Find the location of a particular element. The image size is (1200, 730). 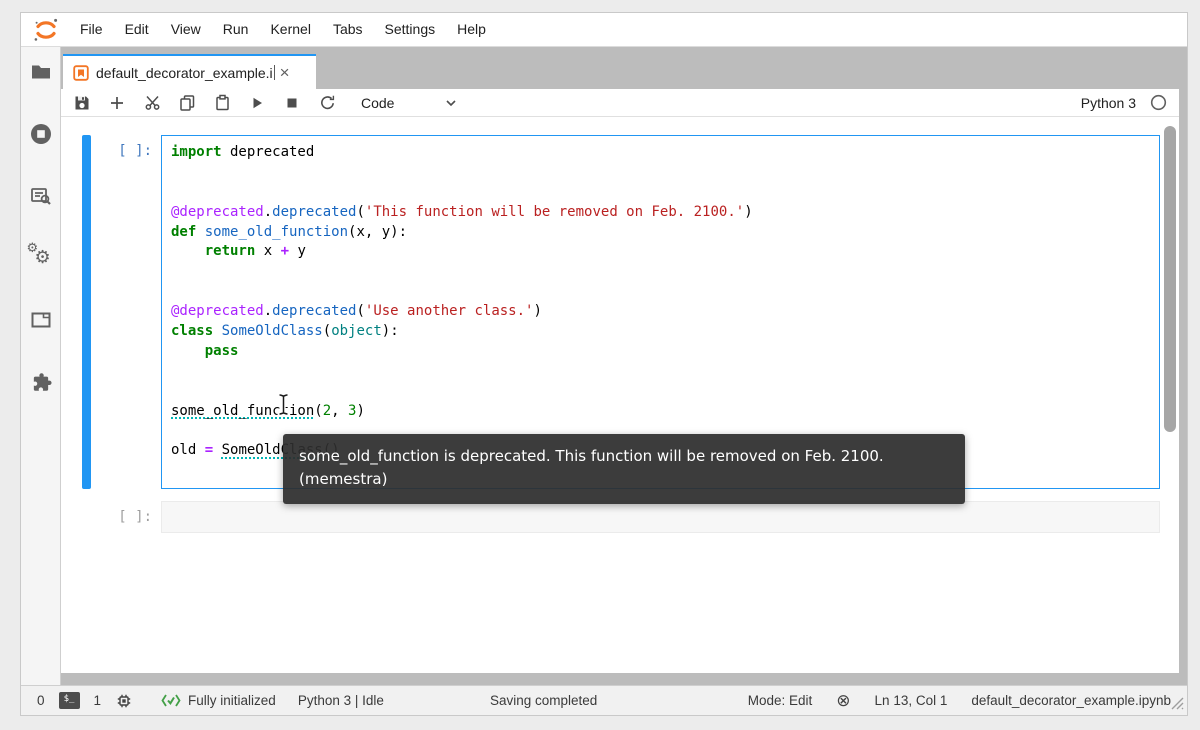

mouse-cursor-ibeam is located at coordinates (283, 406).